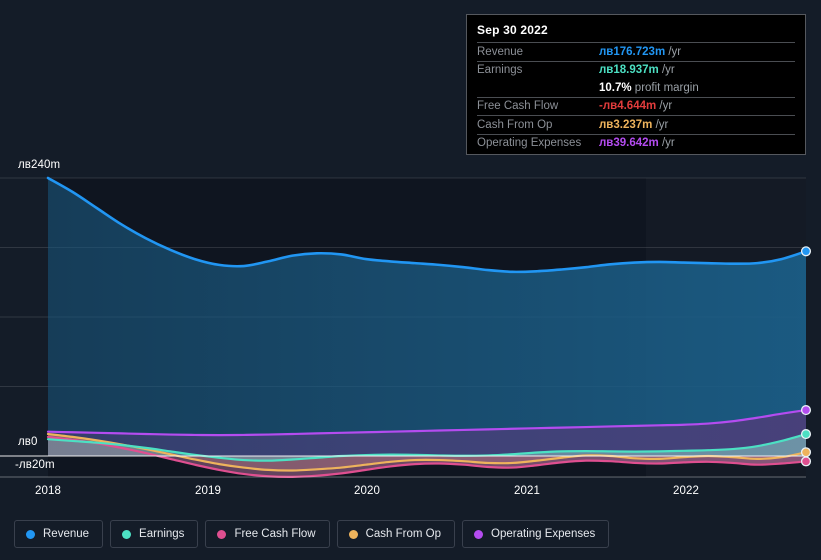 This screenshot has width=821, height=560. What do you see at coordinates (39, 165) in the screenshot?
I see `y-axis-label-top: лв240m` at bounding box center [39, 165].